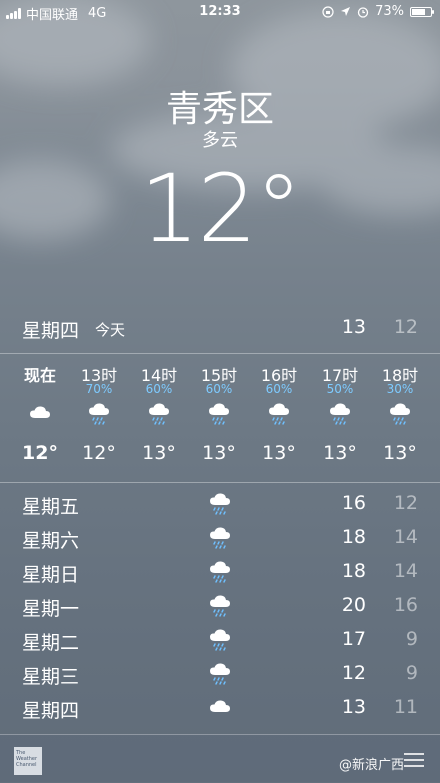 The image size is (440, 783). I want to click on watermark: @新浪广西, so click(371, 765).